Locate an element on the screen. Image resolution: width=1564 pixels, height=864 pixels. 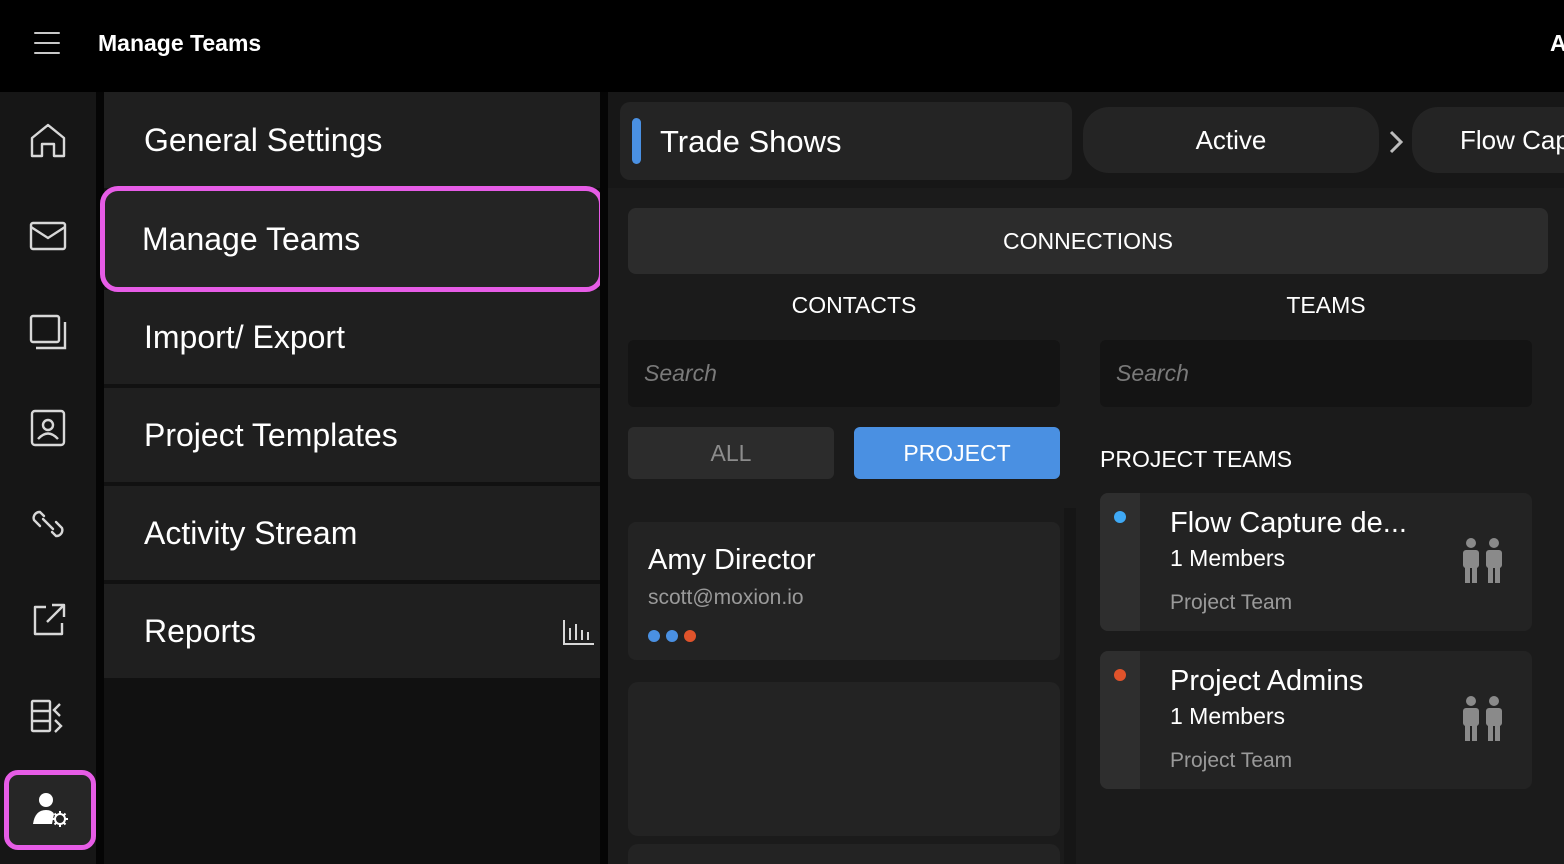
menu-item-import-export: Import/ Export is located at coordinates (352, 336).